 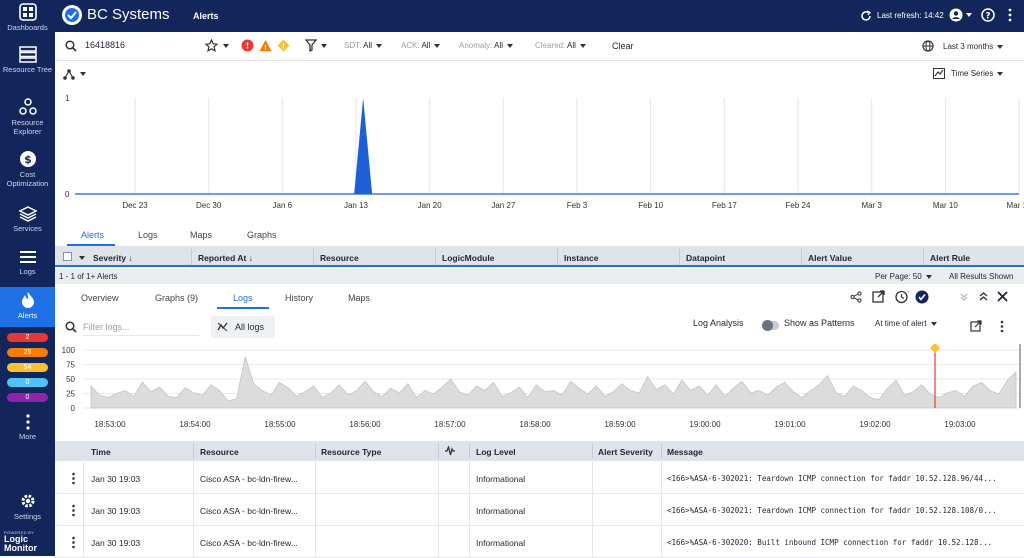 What do you see at coordinates (1002, 326) in the screenshot?
I see `log-options-icon` at bounding box center [1002, 326].